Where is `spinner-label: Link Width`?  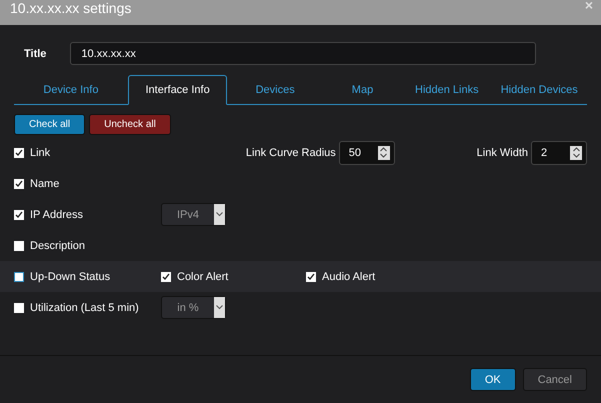 spinner-label: Link Width is located at coordinates (502, 152).